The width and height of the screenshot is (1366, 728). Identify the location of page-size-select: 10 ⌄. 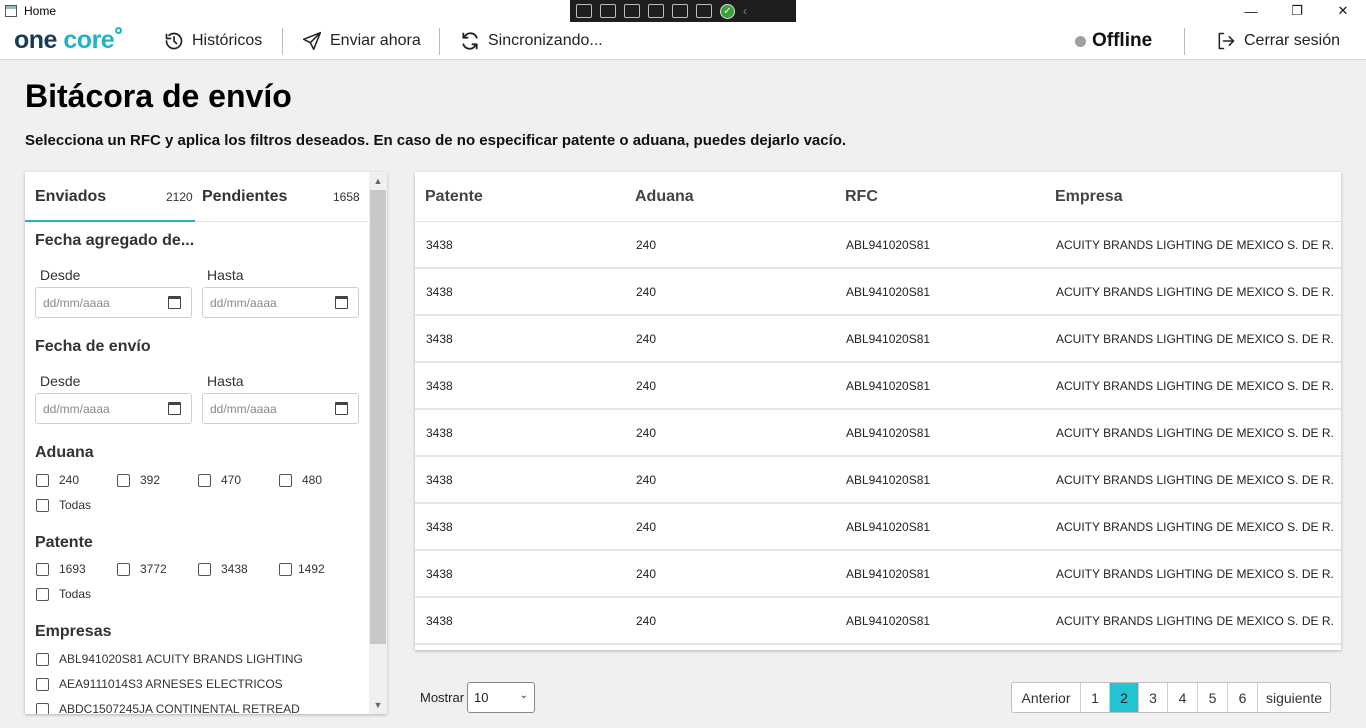
(501, 697).